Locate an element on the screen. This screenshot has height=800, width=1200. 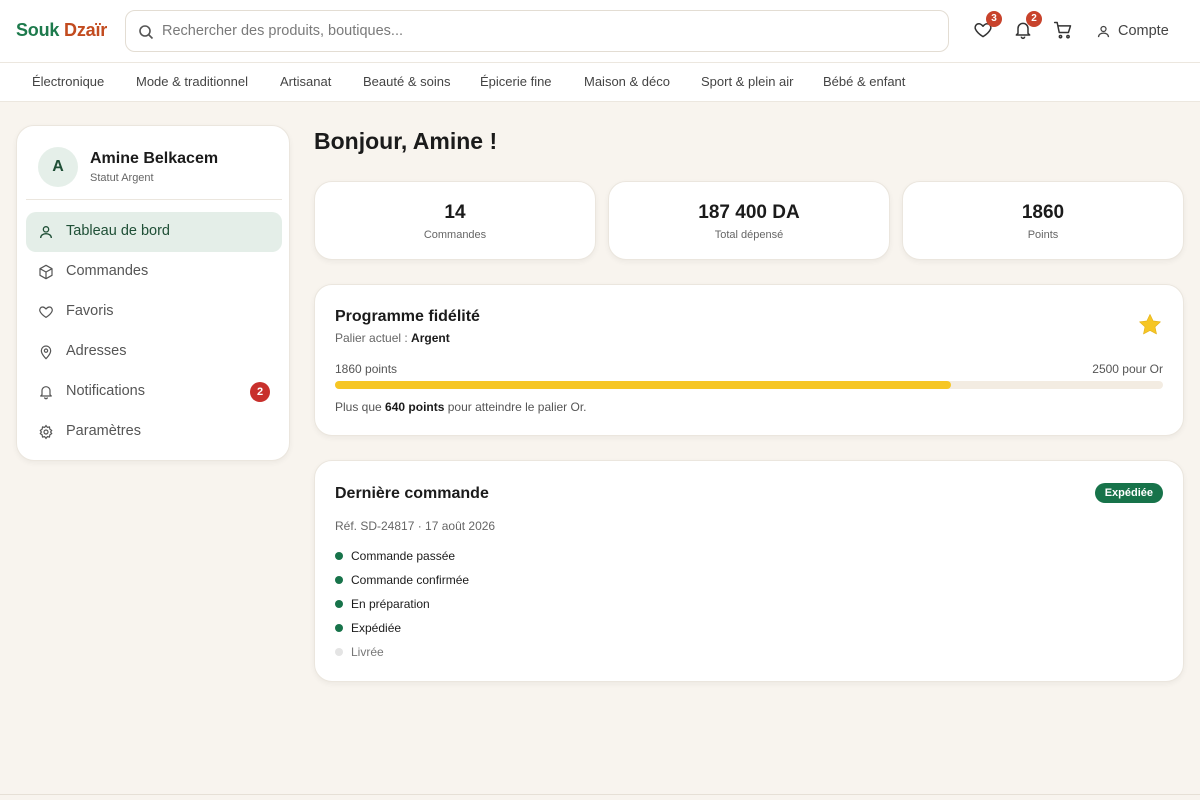
target-points: 2500 pour Or is located at coordinates (1127, 369).